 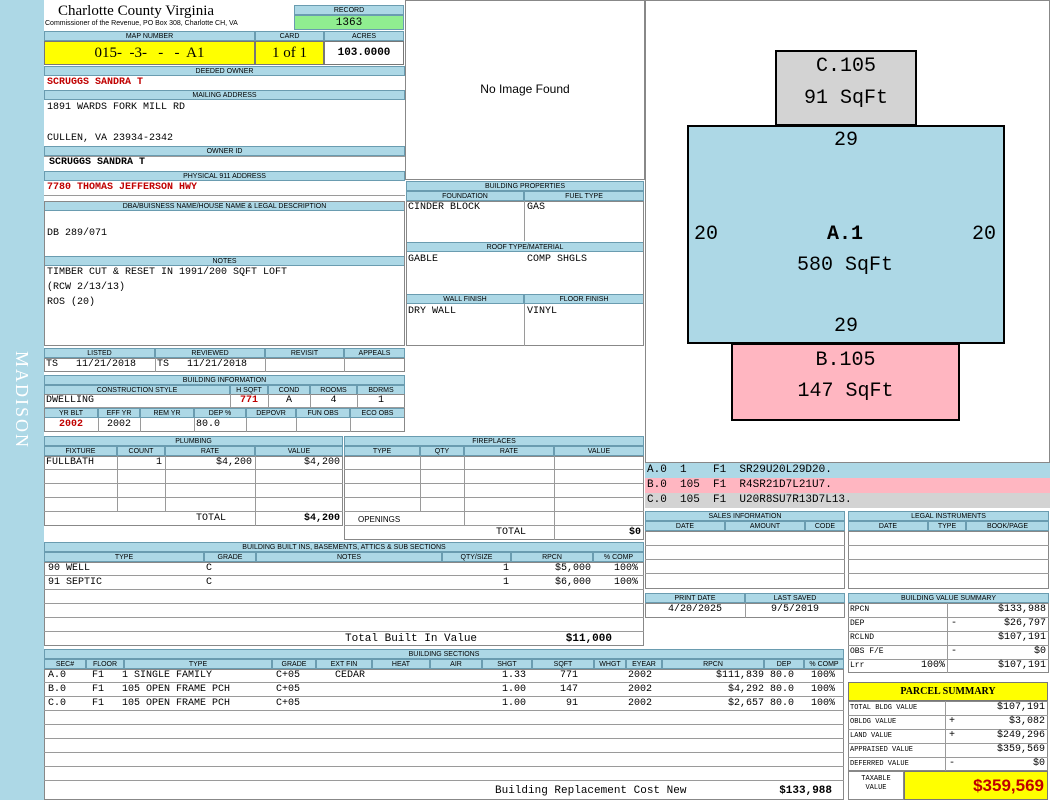 What do you see at coordinates (513, 675) in the screenshot?
I see `bs-row1-shgt: 1.33` at bounding box center [513, 675].